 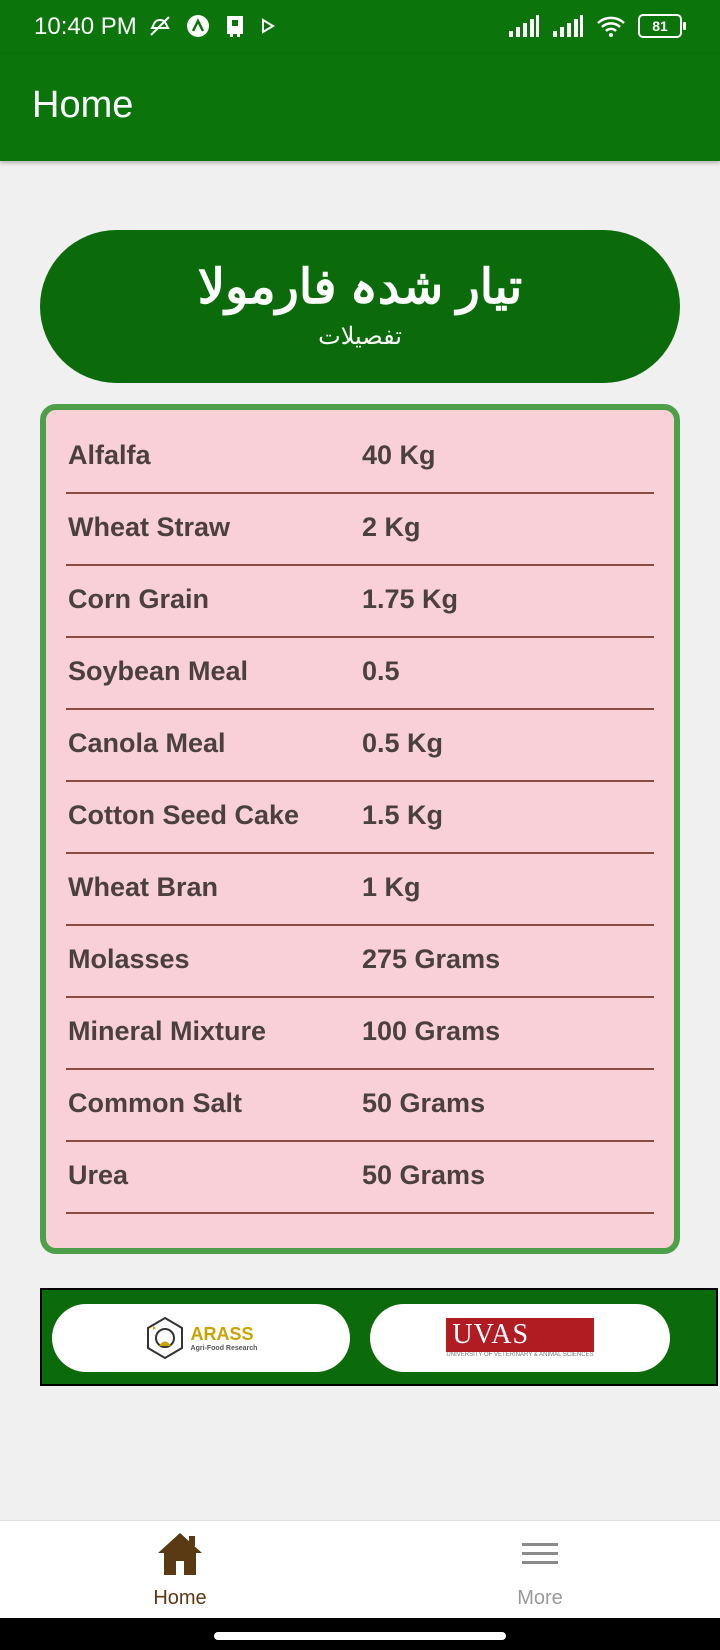 I want to click on nav-more-tab: More, so click(x=540, y=1570).